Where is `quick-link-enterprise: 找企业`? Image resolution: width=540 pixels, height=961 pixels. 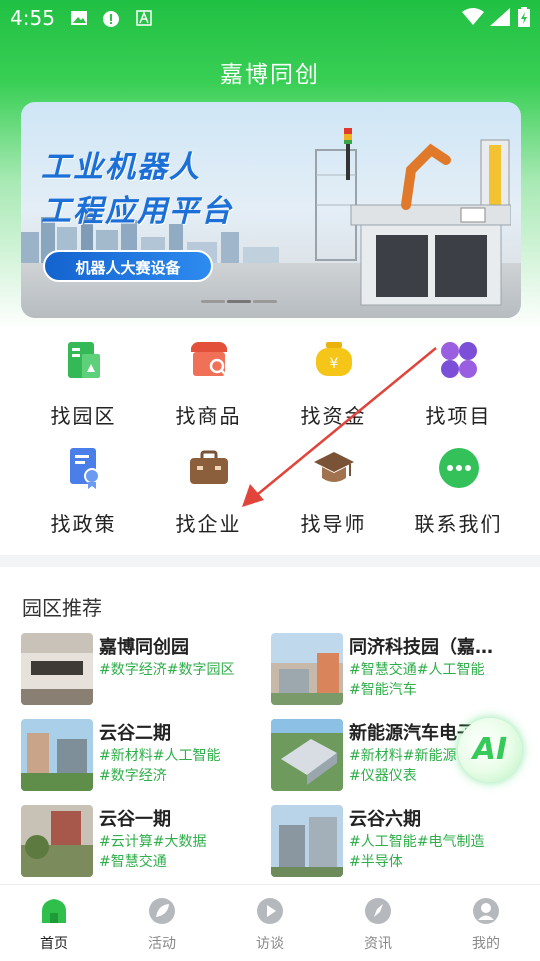
quick-link-enterprise: 找企业 is located at coordinates (208, 488).